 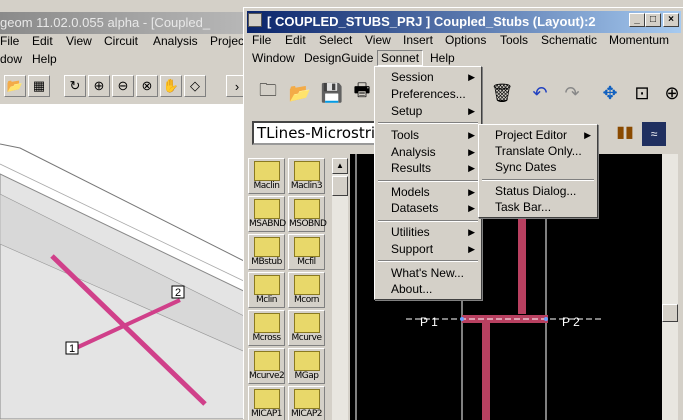 I want to click on menu-item-models: Models ▶, so click(x=428, y=192).